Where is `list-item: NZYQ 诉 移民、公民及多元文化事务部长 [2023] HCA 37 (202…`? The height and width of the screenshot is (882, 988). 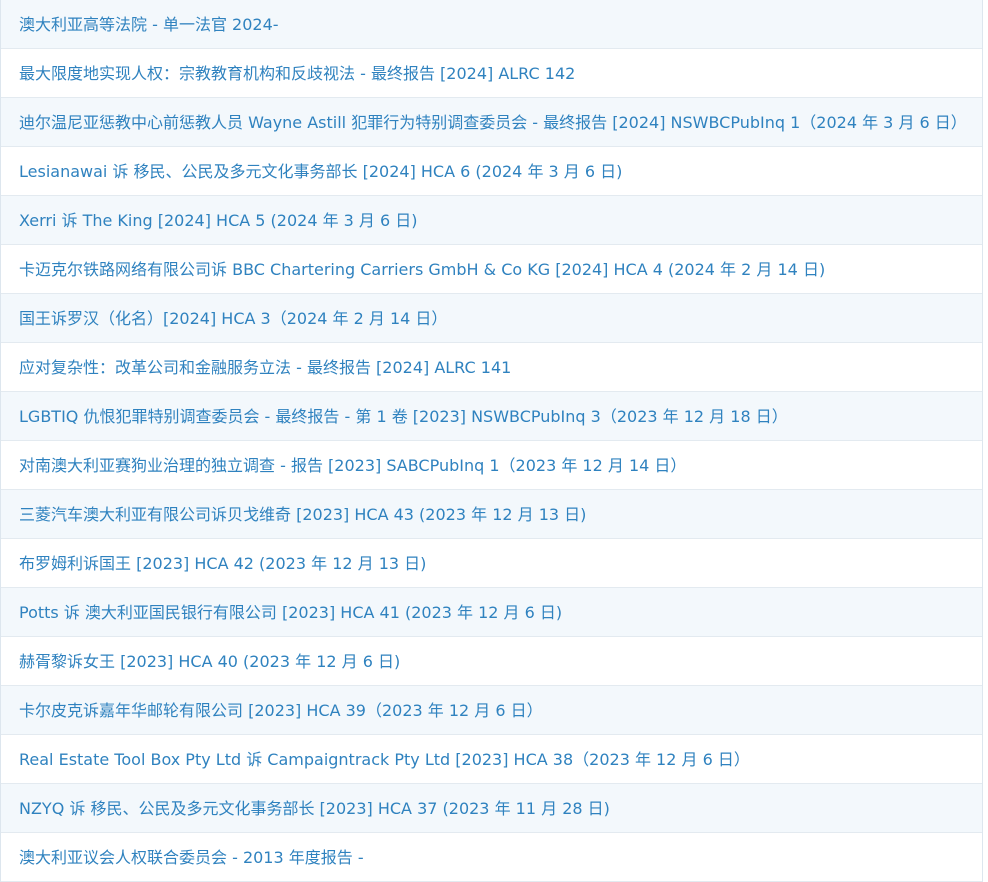 list-item: NZYQ 诉 移民、公民及多元文化事务部长 [2023] HCA 37 (202… is located at coordinates (491, 808).